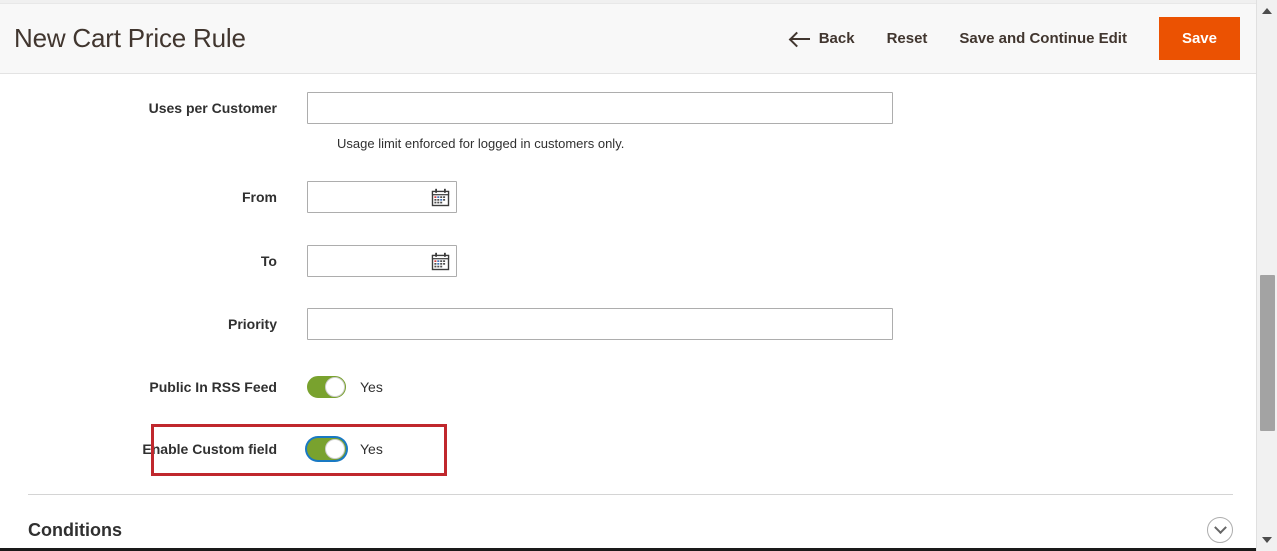 The image size is (1277, 551). I want to click on save-and-continue-edit-label: Save and Continue Edit, so click(1043, 38).